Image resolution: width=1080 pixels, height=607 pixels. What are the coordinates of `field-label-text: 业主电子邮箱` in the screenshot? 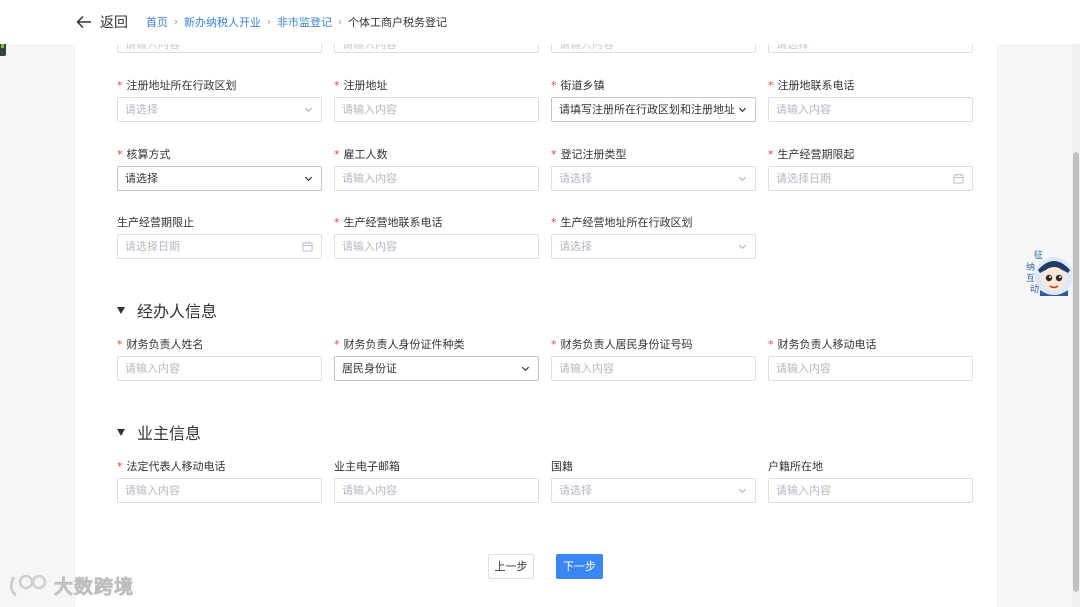 It's located at (367, 466).